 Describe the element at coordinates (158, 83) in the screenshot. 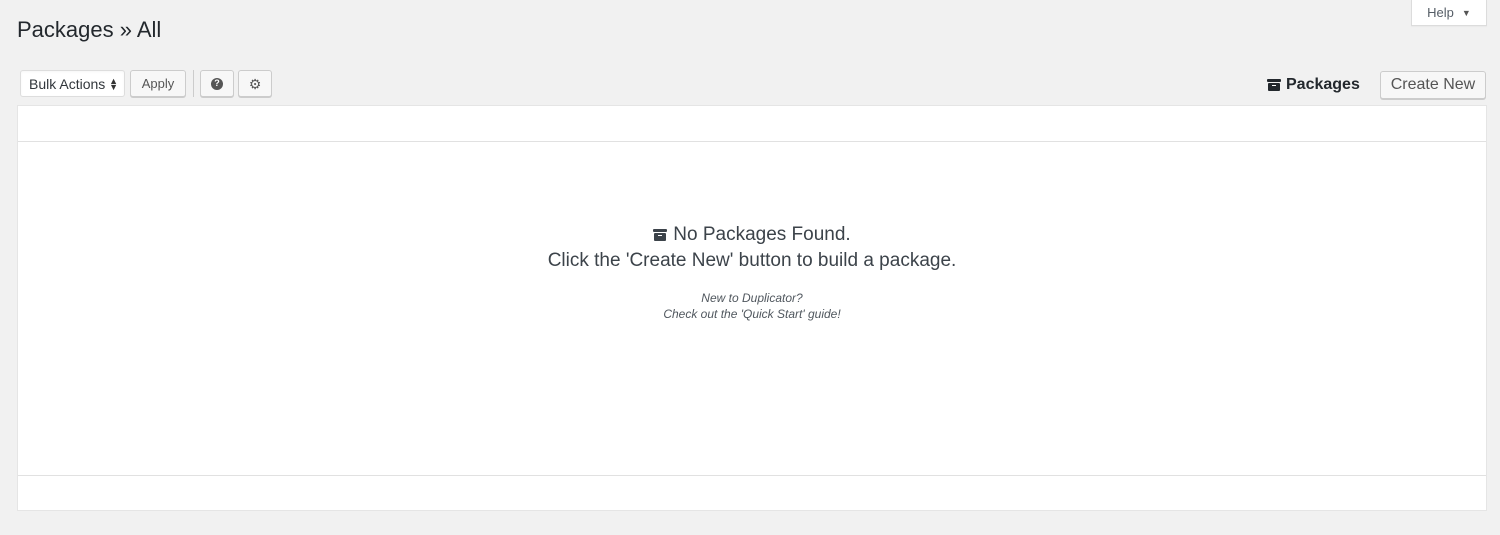

I see `apply-button: Apply` at that location.